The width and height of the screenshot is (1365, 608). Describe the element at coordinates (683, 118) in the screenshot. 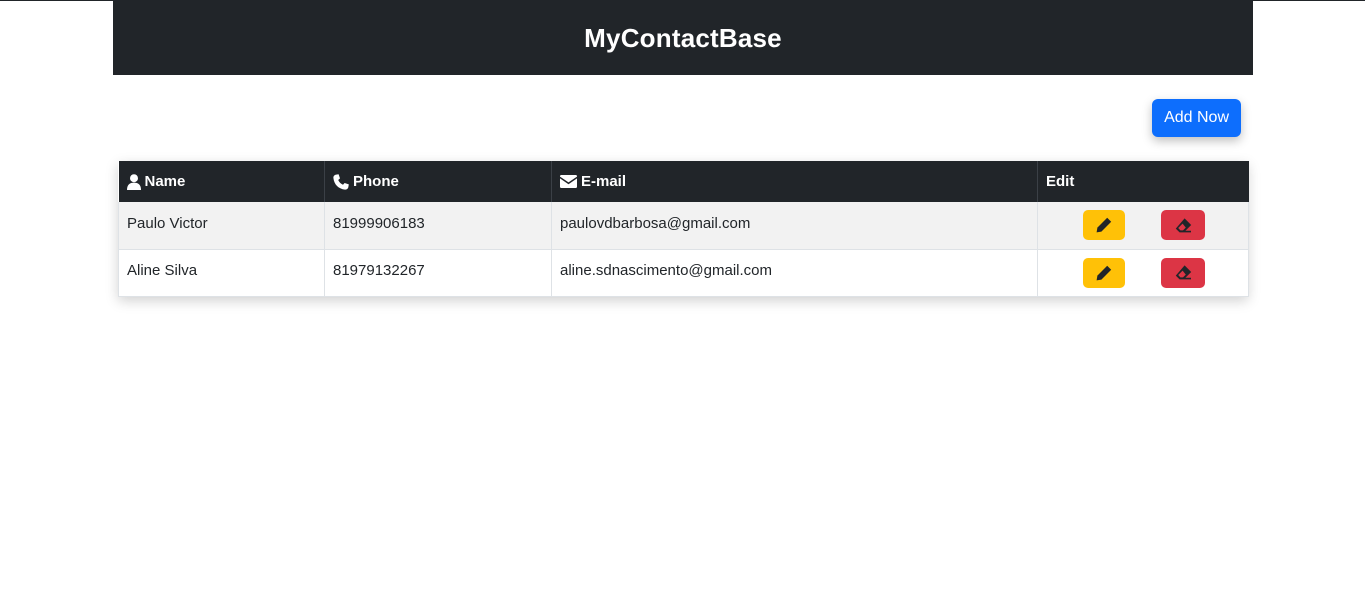

I see `actions-bar: Add Now` at that location.